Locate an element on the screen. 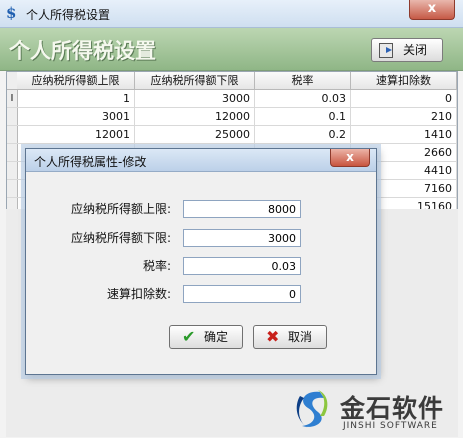  quick-deduction-input is located at coordinates (242, 294).